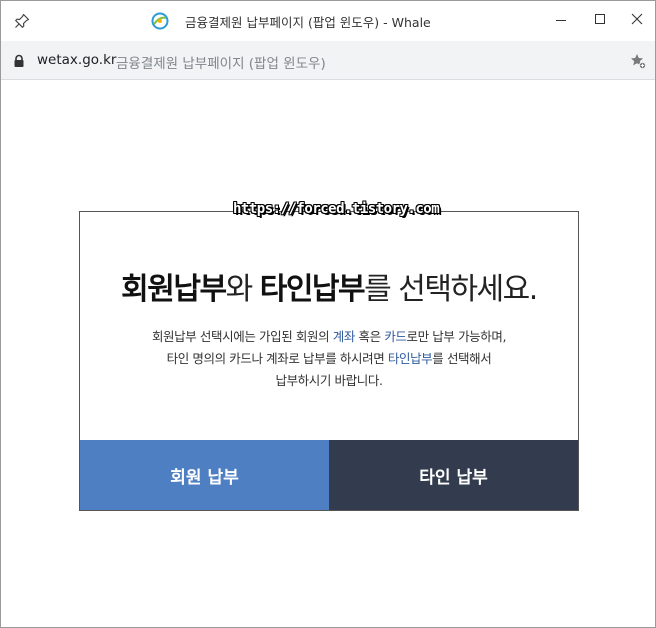  What do you see at coordinates (453, 477) in the screenshot?
I see `other-pay-label: 타인 납부` at bounding box center [453, 477].